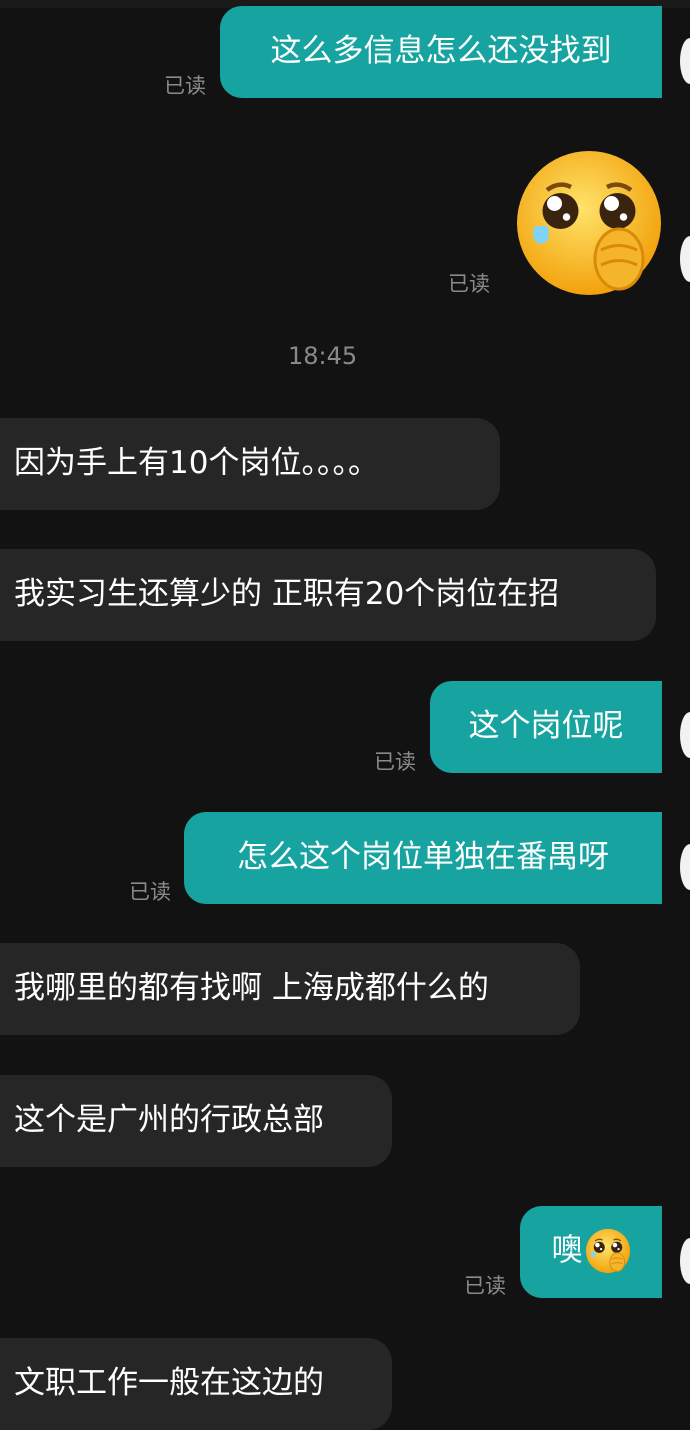  What do you see at coordinates (196, 1384) in the screenshot?
I see `incoming-message: 文职工作一般在这边的` at bounding box center [196, 1384].